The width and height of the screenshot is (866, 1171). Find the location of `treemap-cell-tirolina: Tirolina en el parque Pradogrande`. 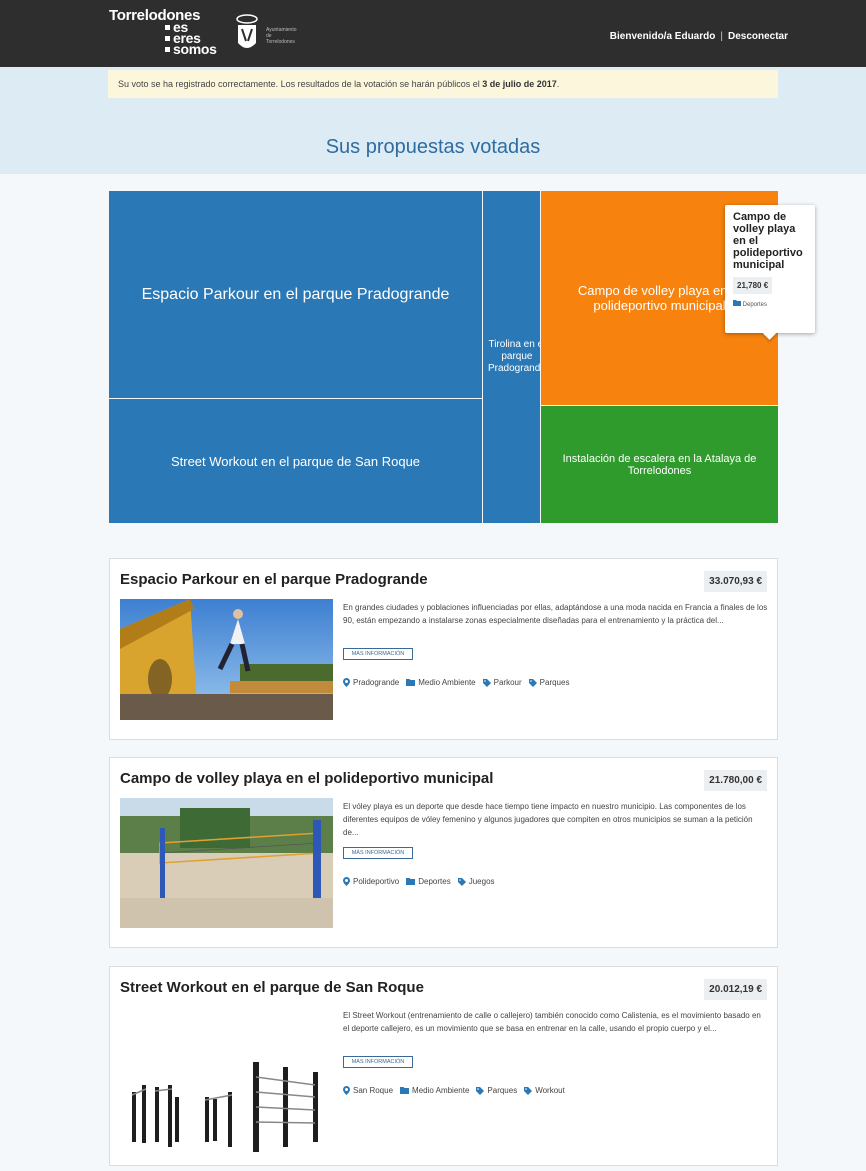

treemap-cell-tirolina: Tirolina en el parque Pradogrande is located at coordinates (511, 357).